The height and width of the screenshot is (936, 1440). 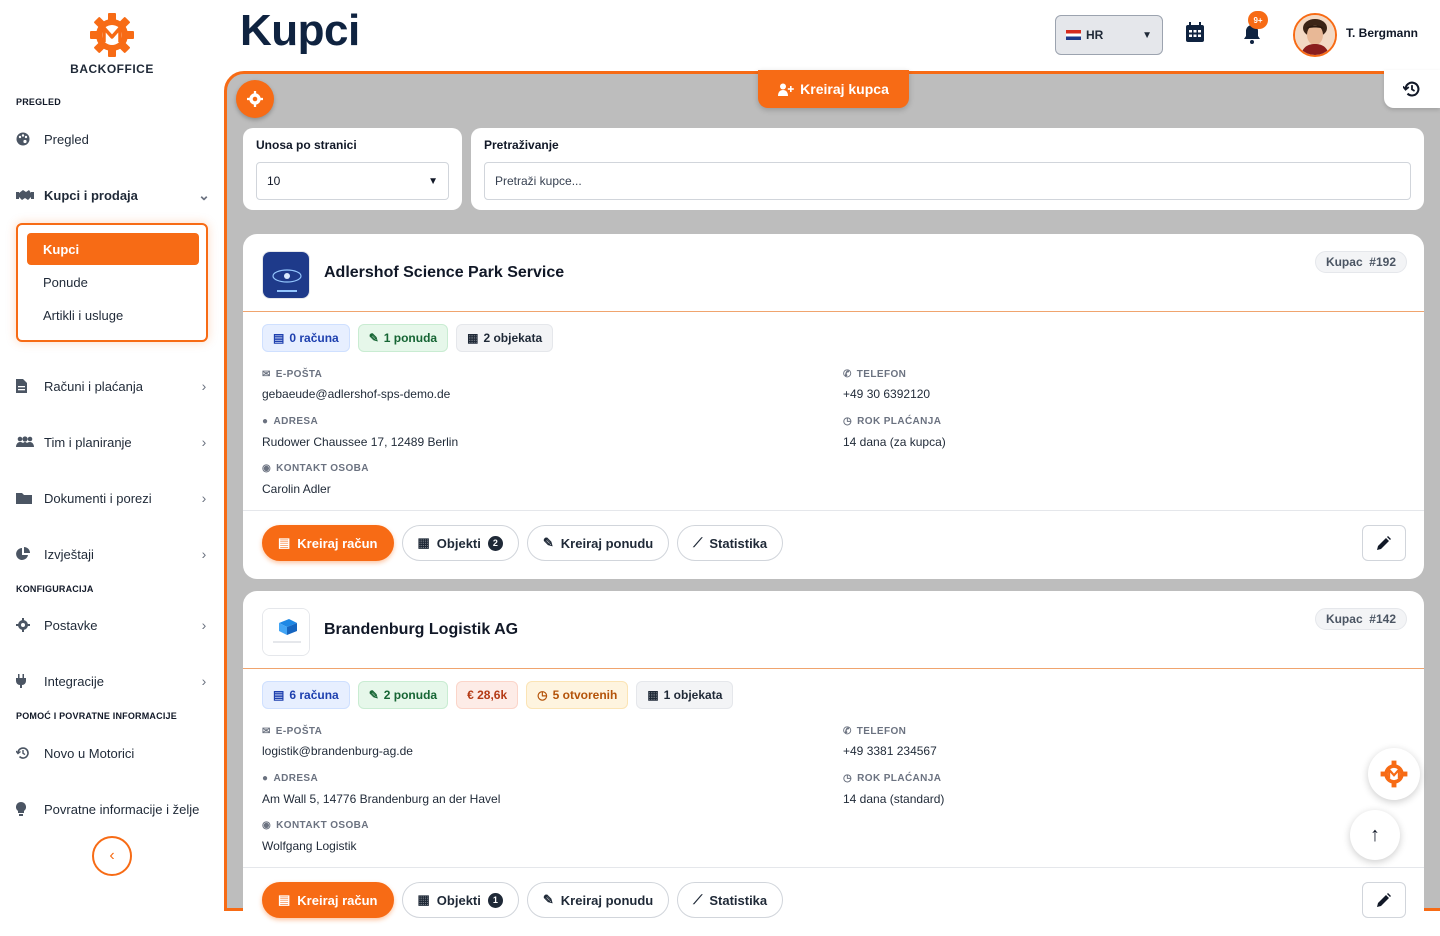 I want to click on sidebar-item-overview: Pregled, so click(x=113, y=139).